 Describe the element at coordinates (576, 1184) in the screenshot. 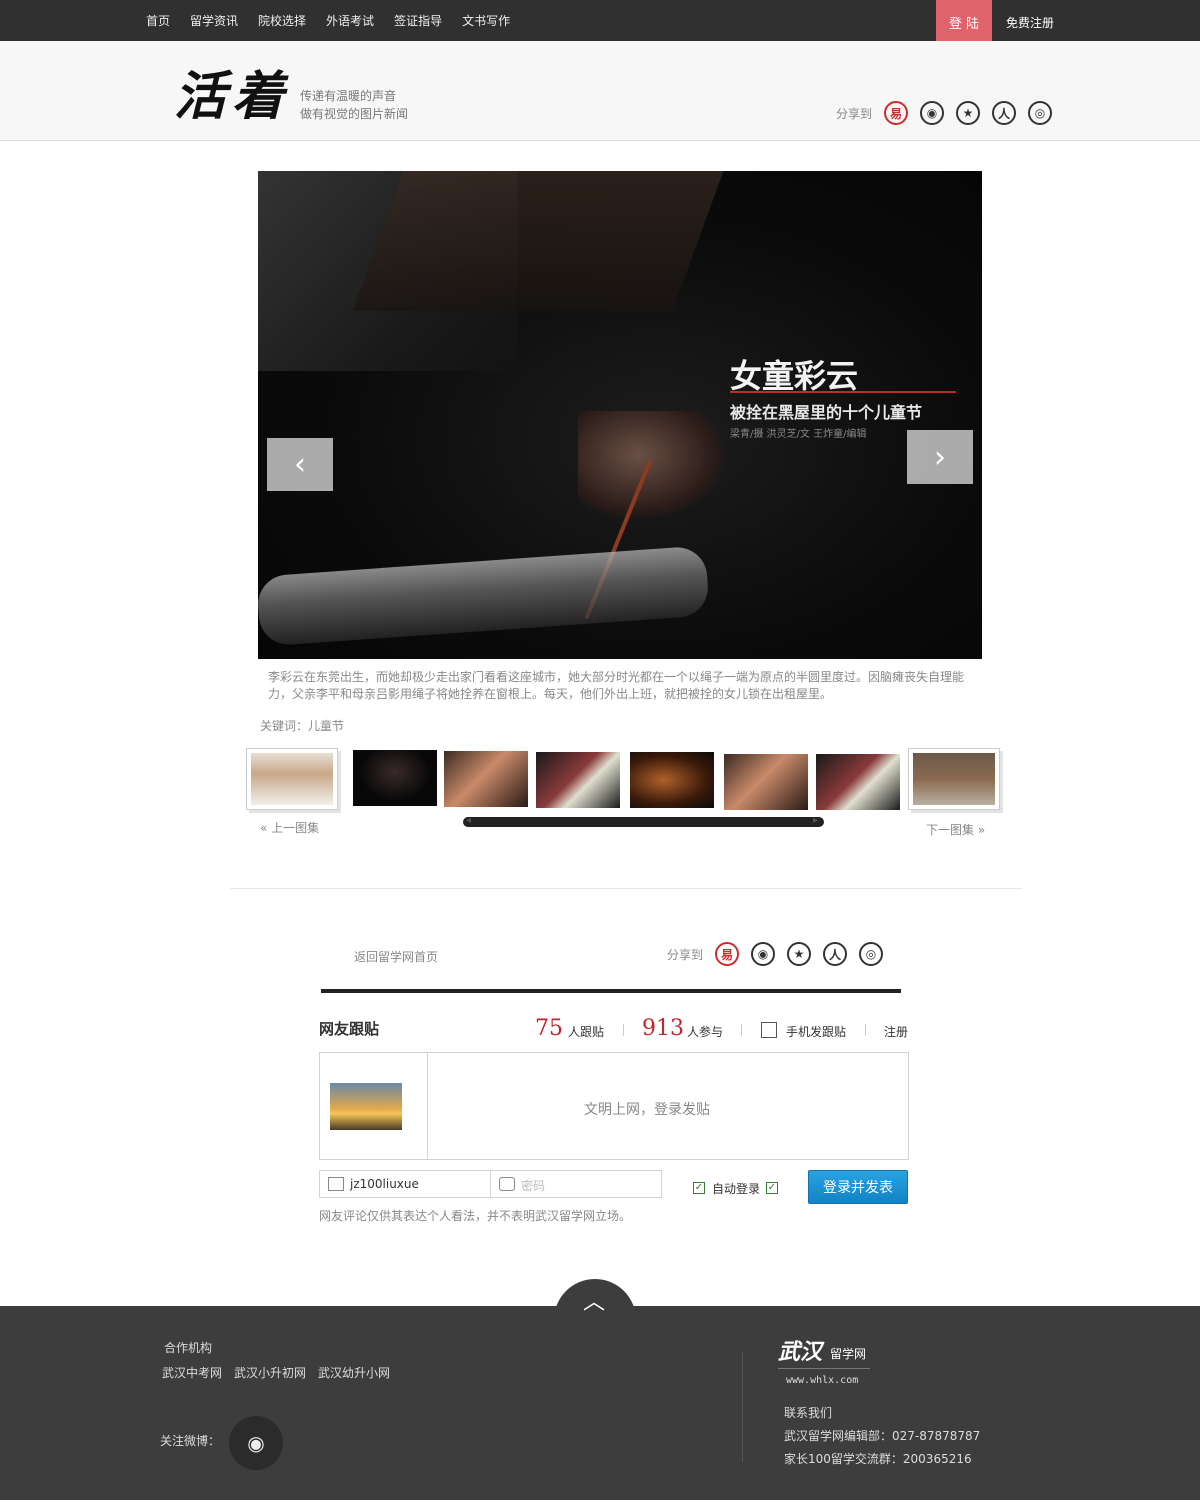

I see `password-field: 密码` at that location.